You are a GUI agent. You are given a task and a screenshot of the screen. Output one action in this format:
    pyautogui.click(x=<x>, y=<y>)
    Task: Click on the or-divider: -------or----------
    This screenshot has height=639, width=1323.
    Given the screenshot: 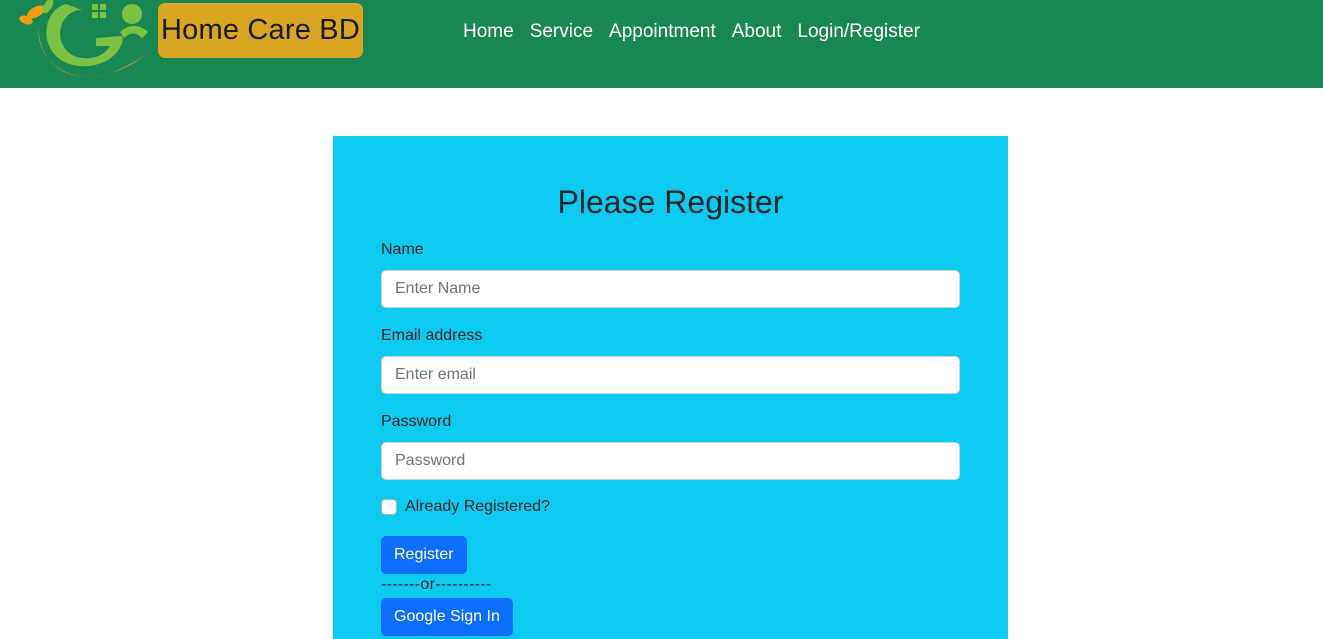 What is the action you would take?
    pyautogui.click(x=436, y=584)
    